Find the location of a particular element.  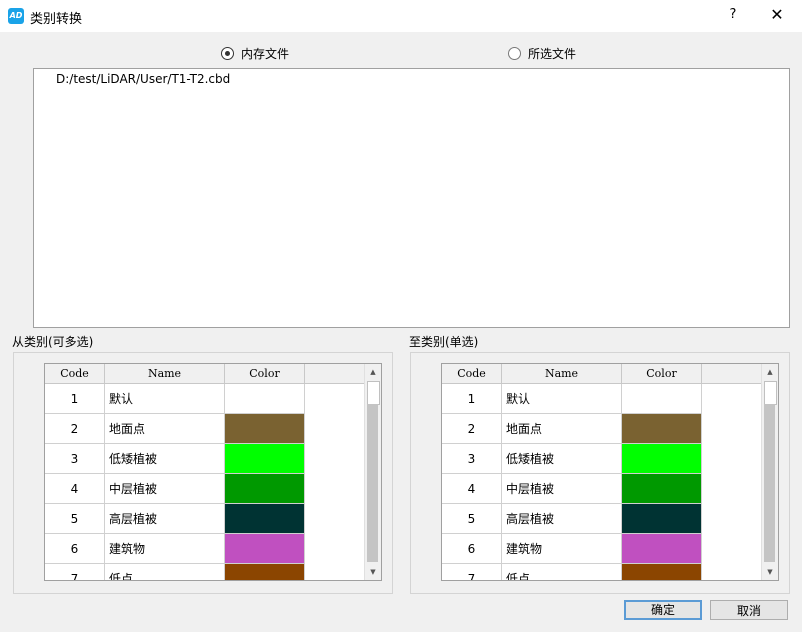

help-button: ? is located at coordinates (733, 15).